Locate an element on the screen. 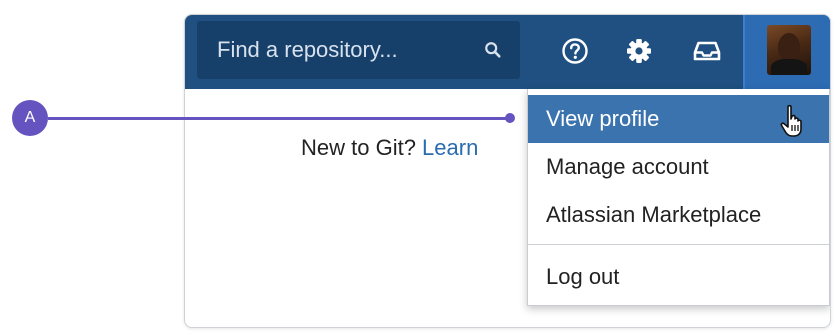  menu-item-atlassian-marketplace: Atlassian Marketplace is located at coordinates (678, 215).